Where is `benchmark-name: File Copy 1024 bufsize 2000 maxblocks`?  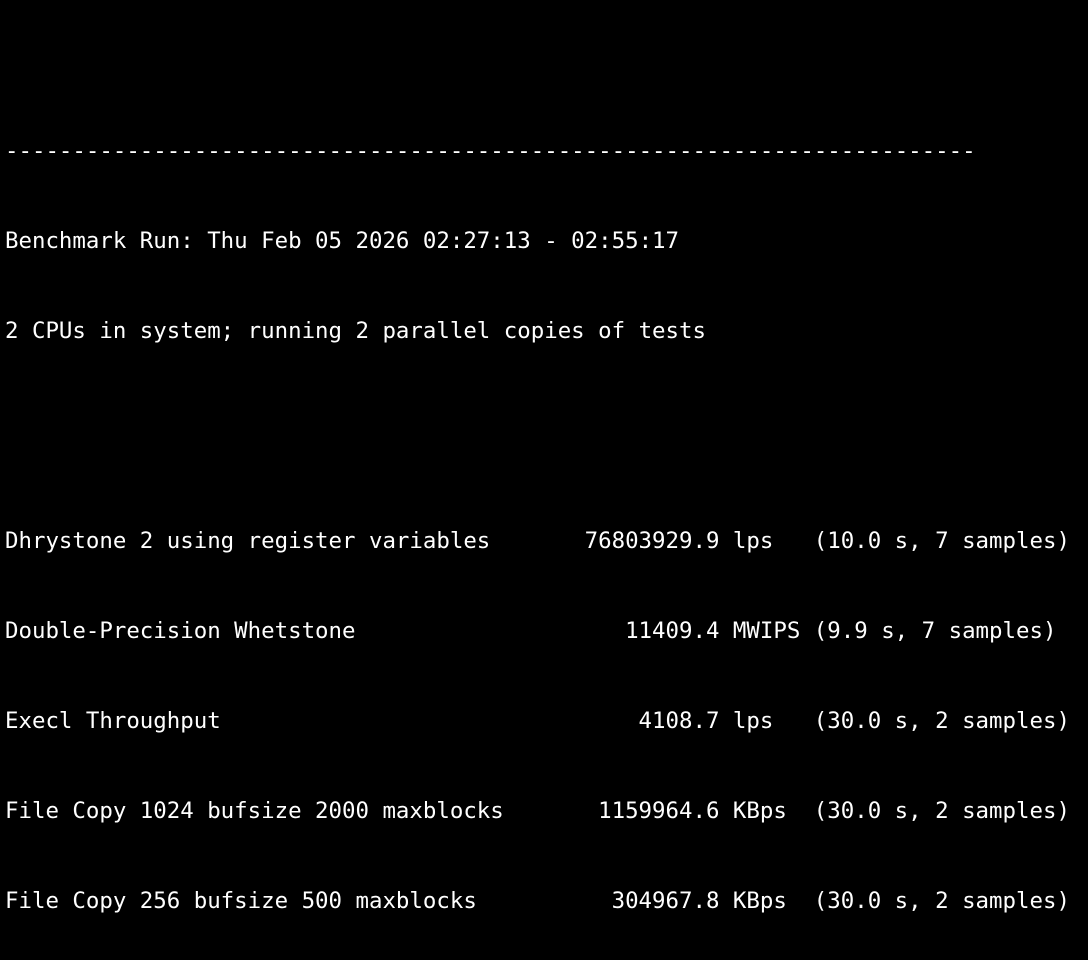
benchmark-name: File Copy 1024 bufsize 2000 maxblocks is located at coordinates (254, 811).